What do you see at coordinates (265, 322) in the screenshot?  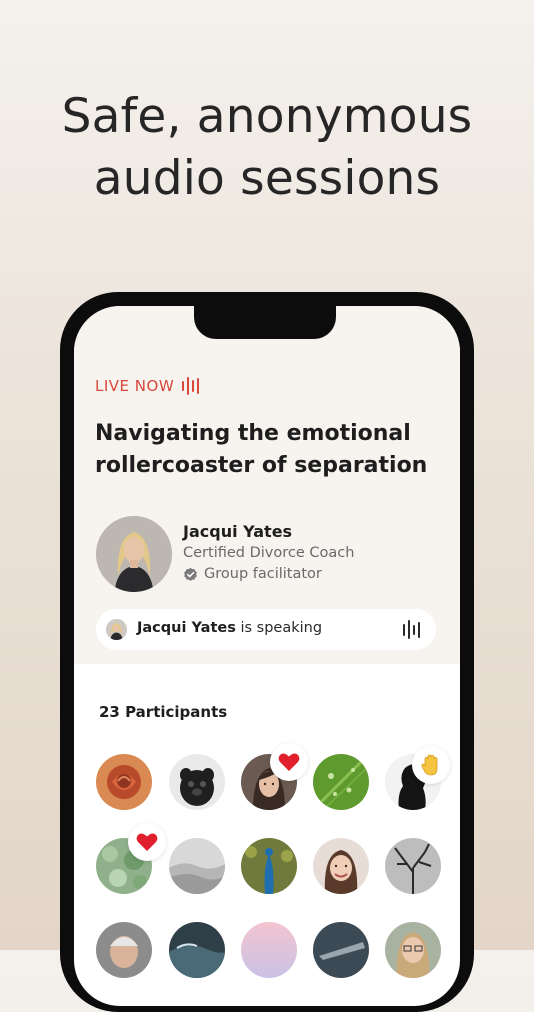 I see `phone-notch` at bounding box center [265, 322].